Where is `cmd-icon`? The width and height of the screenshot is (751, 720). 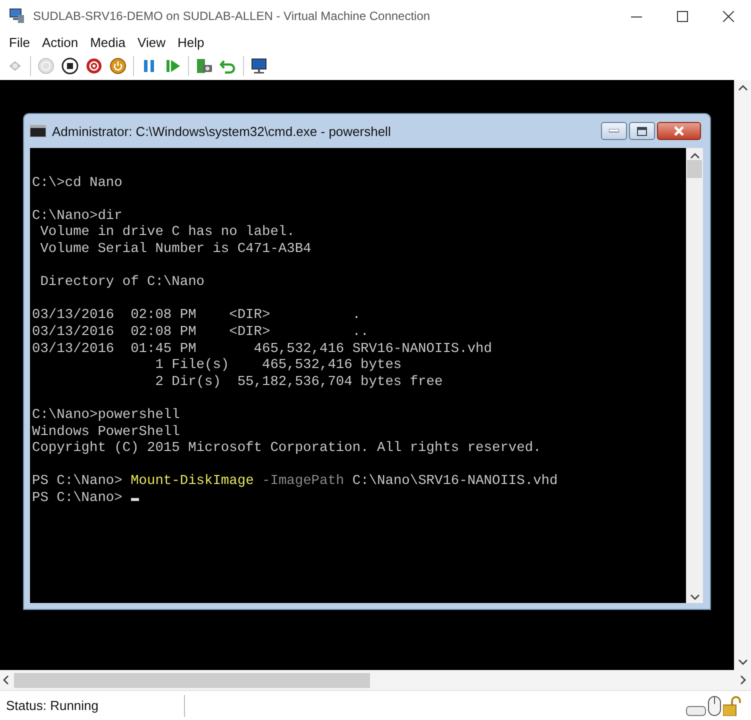
cmd-icon is located at coordinates (38, 131).